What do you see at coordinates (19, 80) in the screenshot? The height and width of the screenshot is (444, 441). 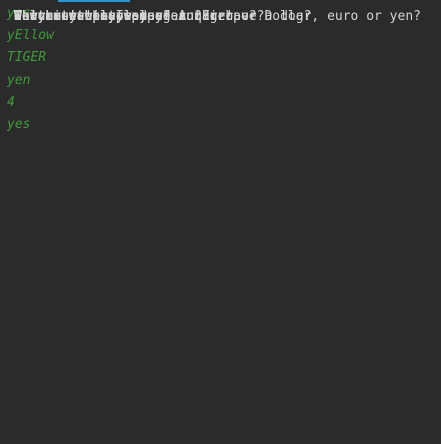 I see `console-user-input-line: yen` at bounding box center [19, 80].